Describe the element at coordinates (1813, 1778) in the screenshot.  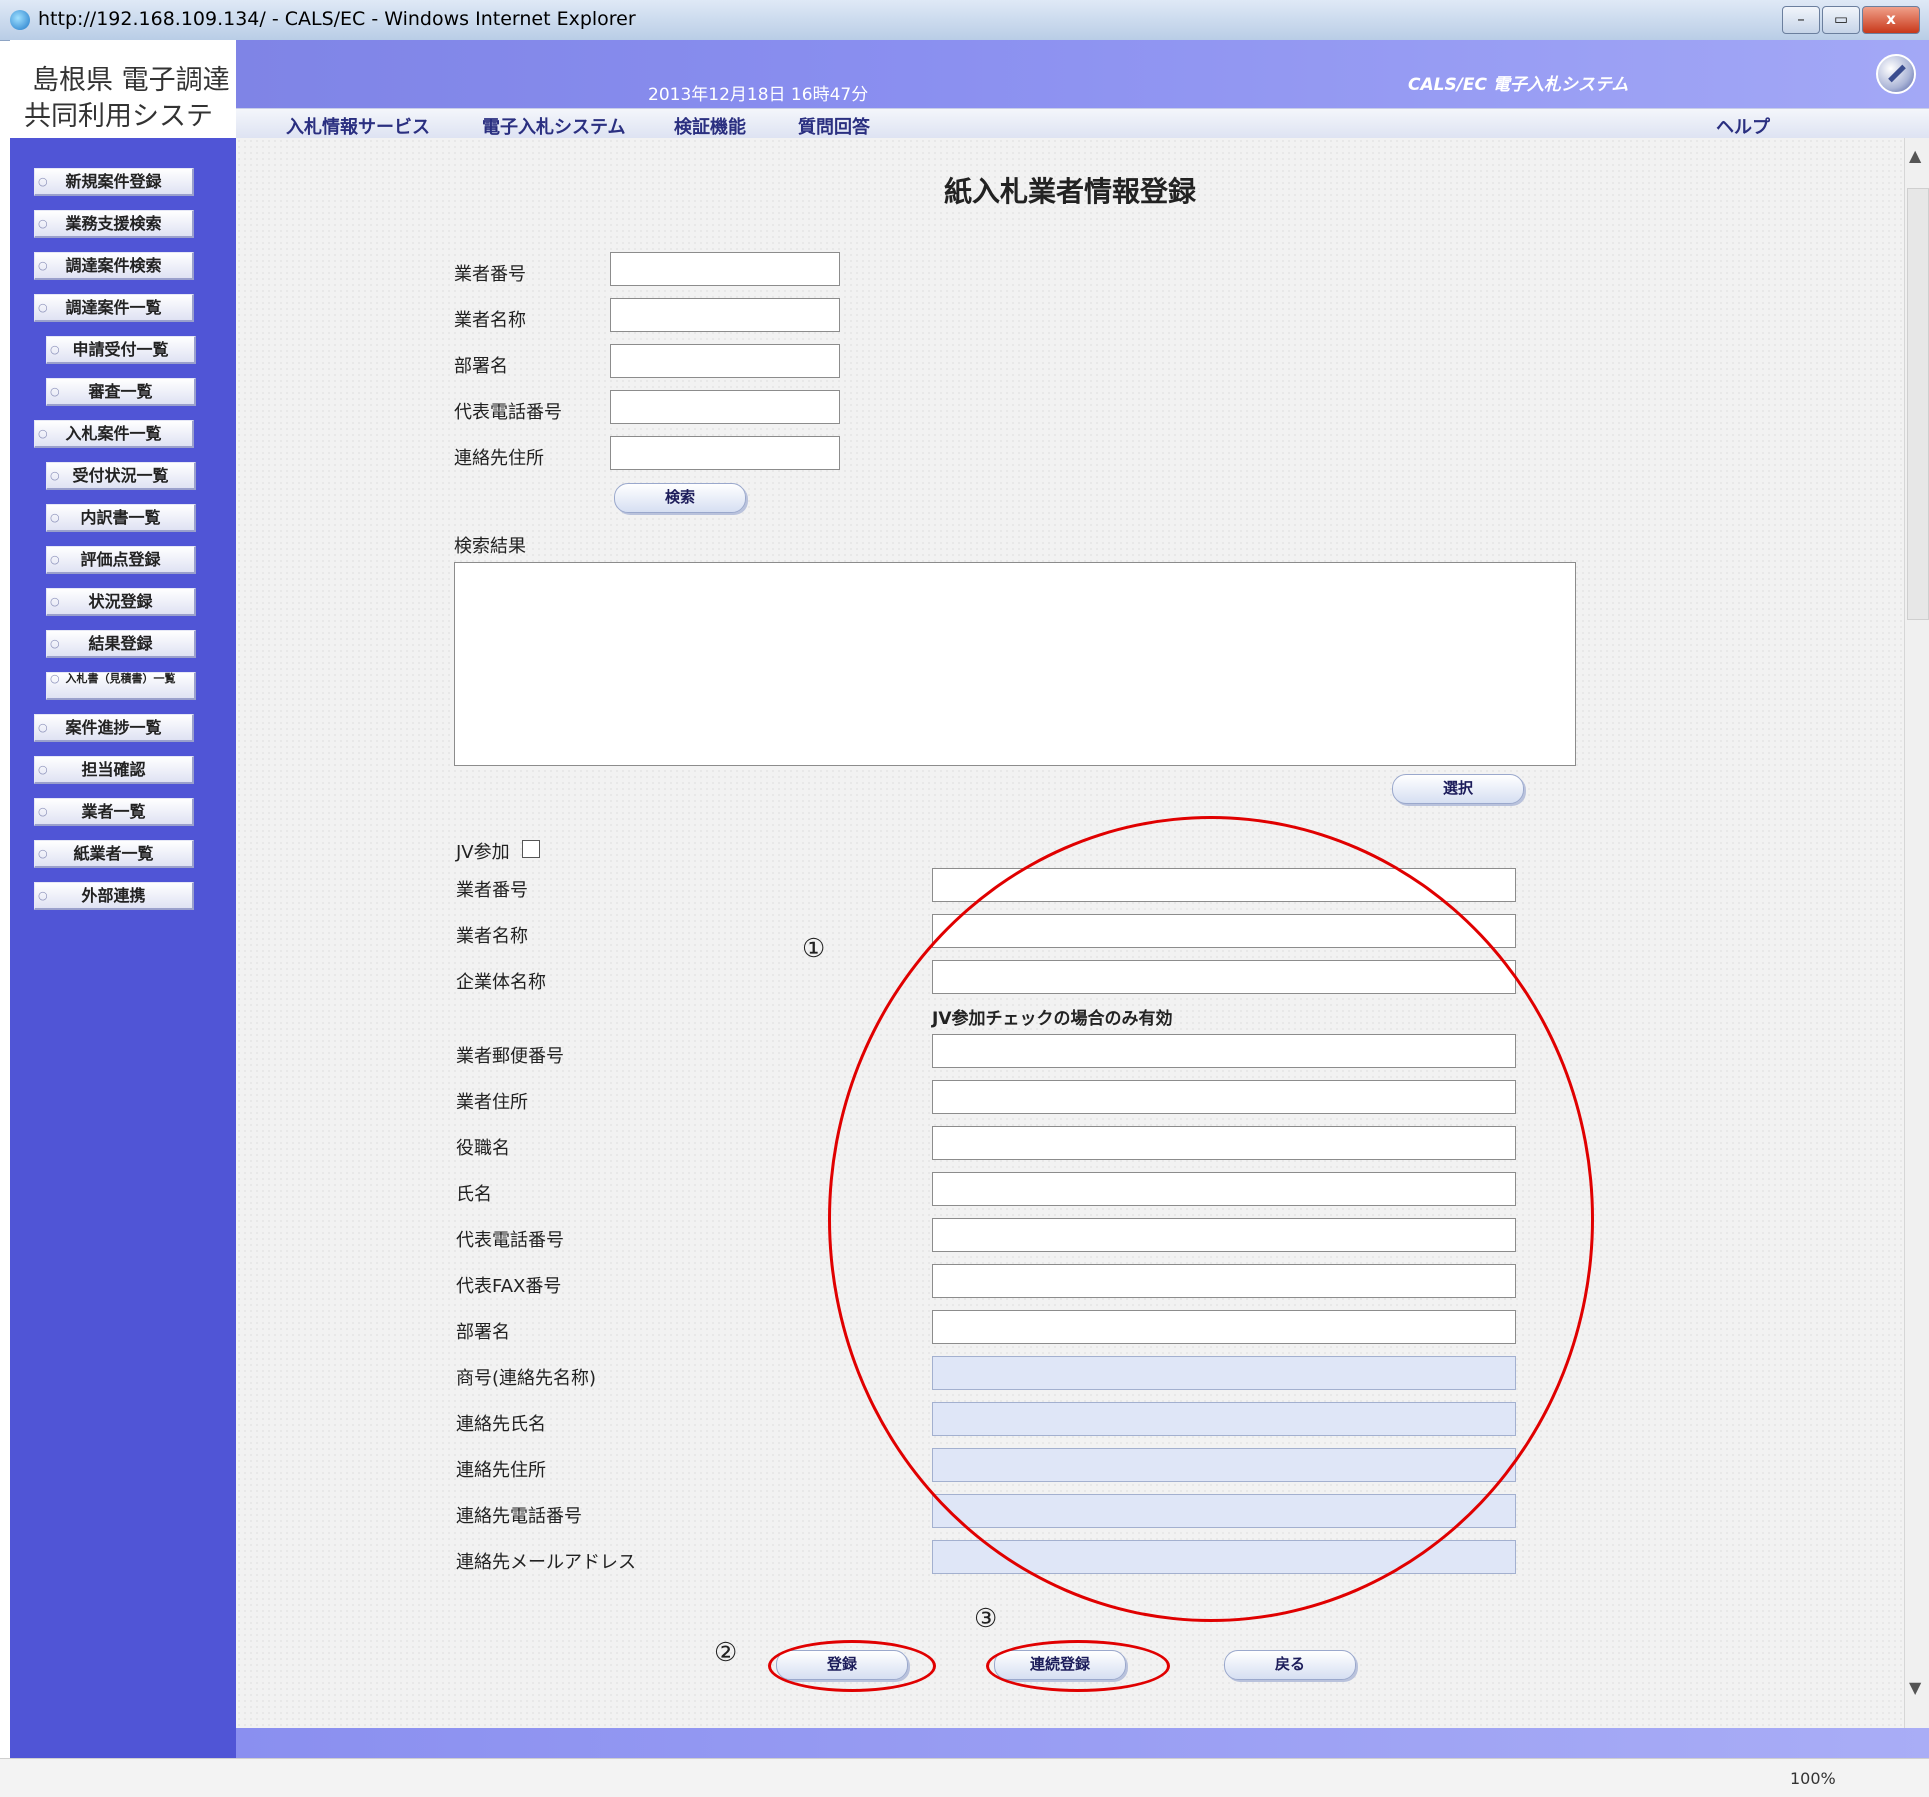
I see `zoom-level: 100%` at that location.